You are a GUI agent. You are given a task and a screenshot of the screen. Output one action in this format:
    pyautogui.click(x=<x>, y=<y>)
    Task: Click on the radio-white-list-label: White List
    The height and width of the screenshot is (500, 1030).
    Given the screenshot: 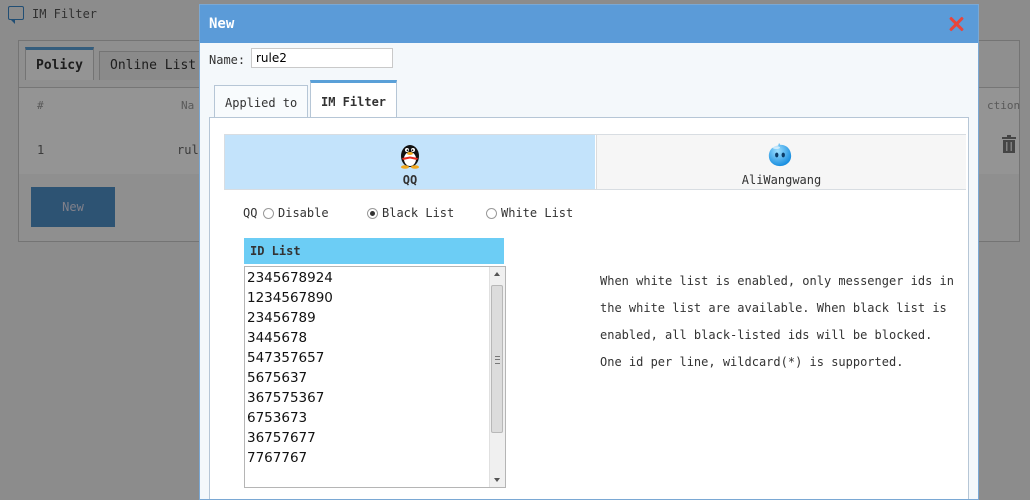 What is the action you would take?
    pyautogui.click(x=537, y=213)
    